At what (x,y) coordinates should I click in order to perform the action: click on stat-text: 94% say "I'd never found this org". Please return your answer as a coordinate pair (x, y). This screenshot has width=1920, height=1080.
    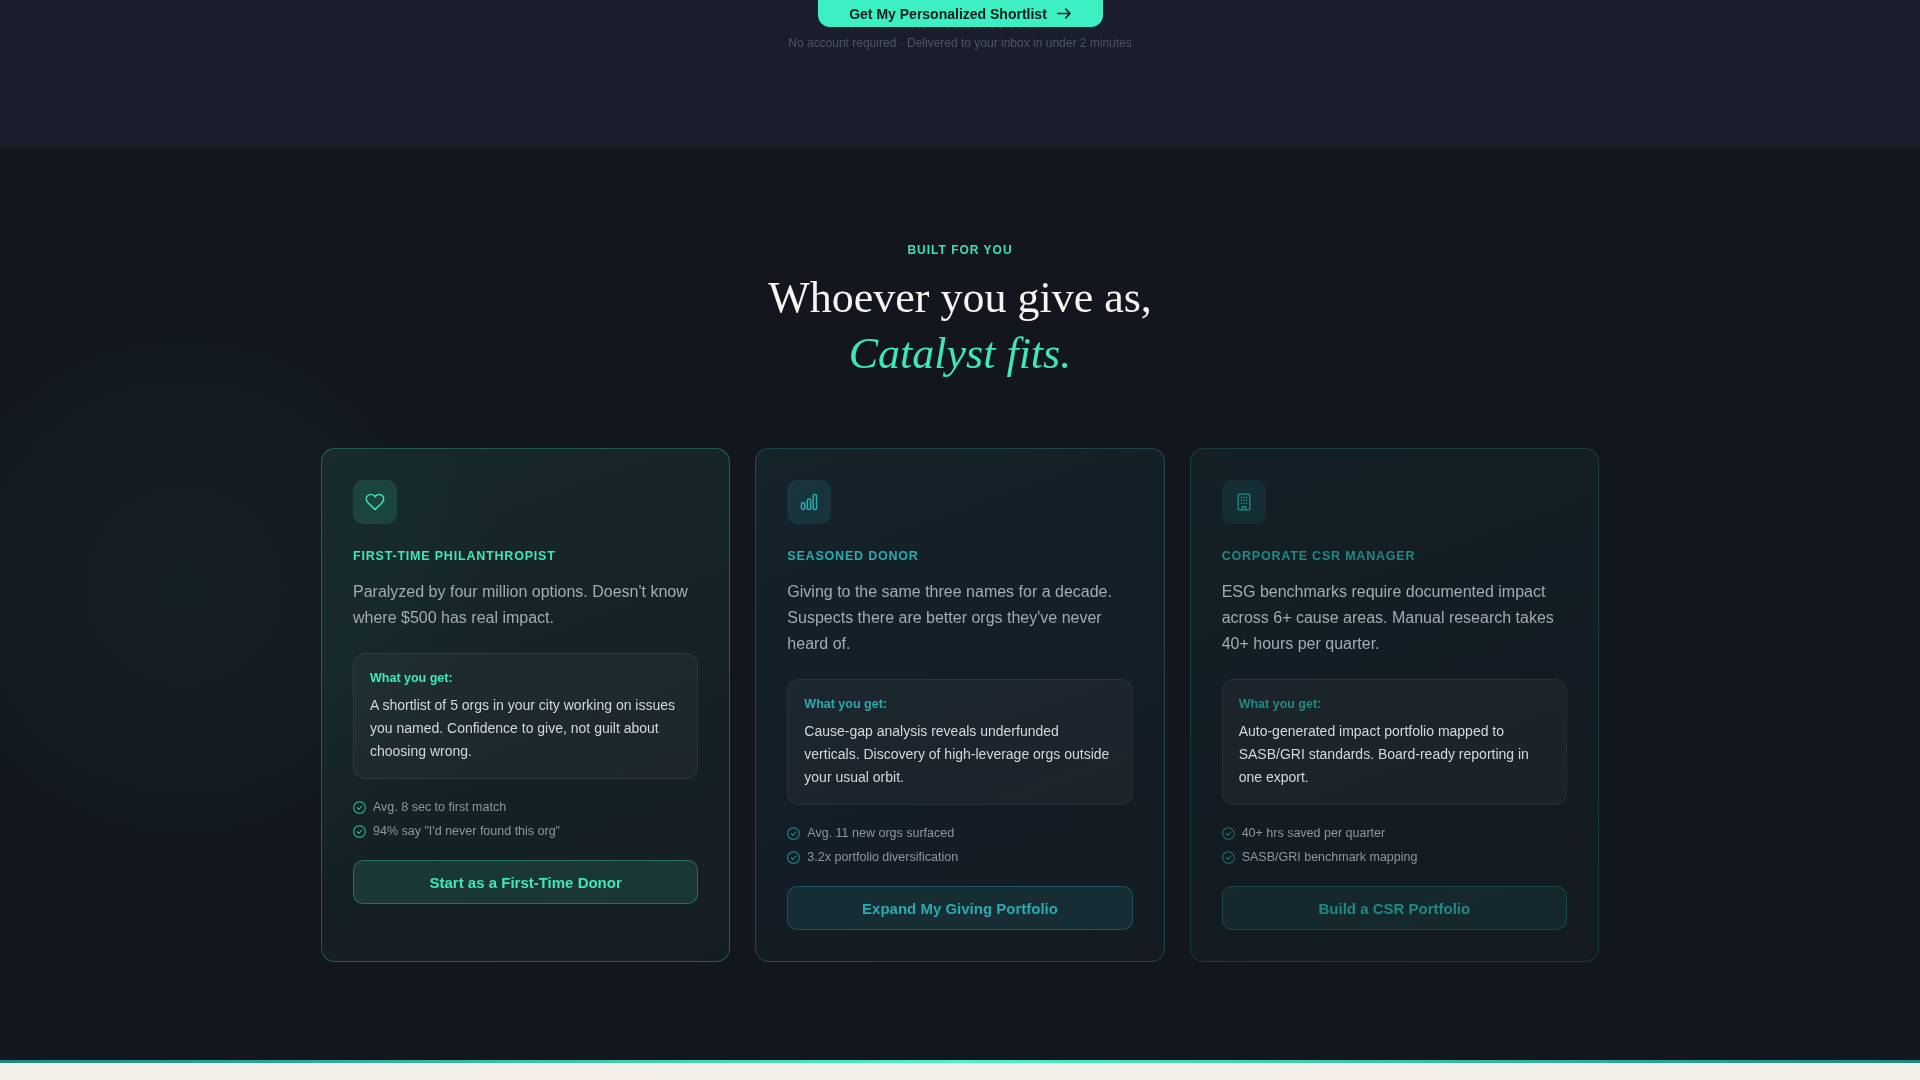
    Looking at the image, I should click on (467, 831).